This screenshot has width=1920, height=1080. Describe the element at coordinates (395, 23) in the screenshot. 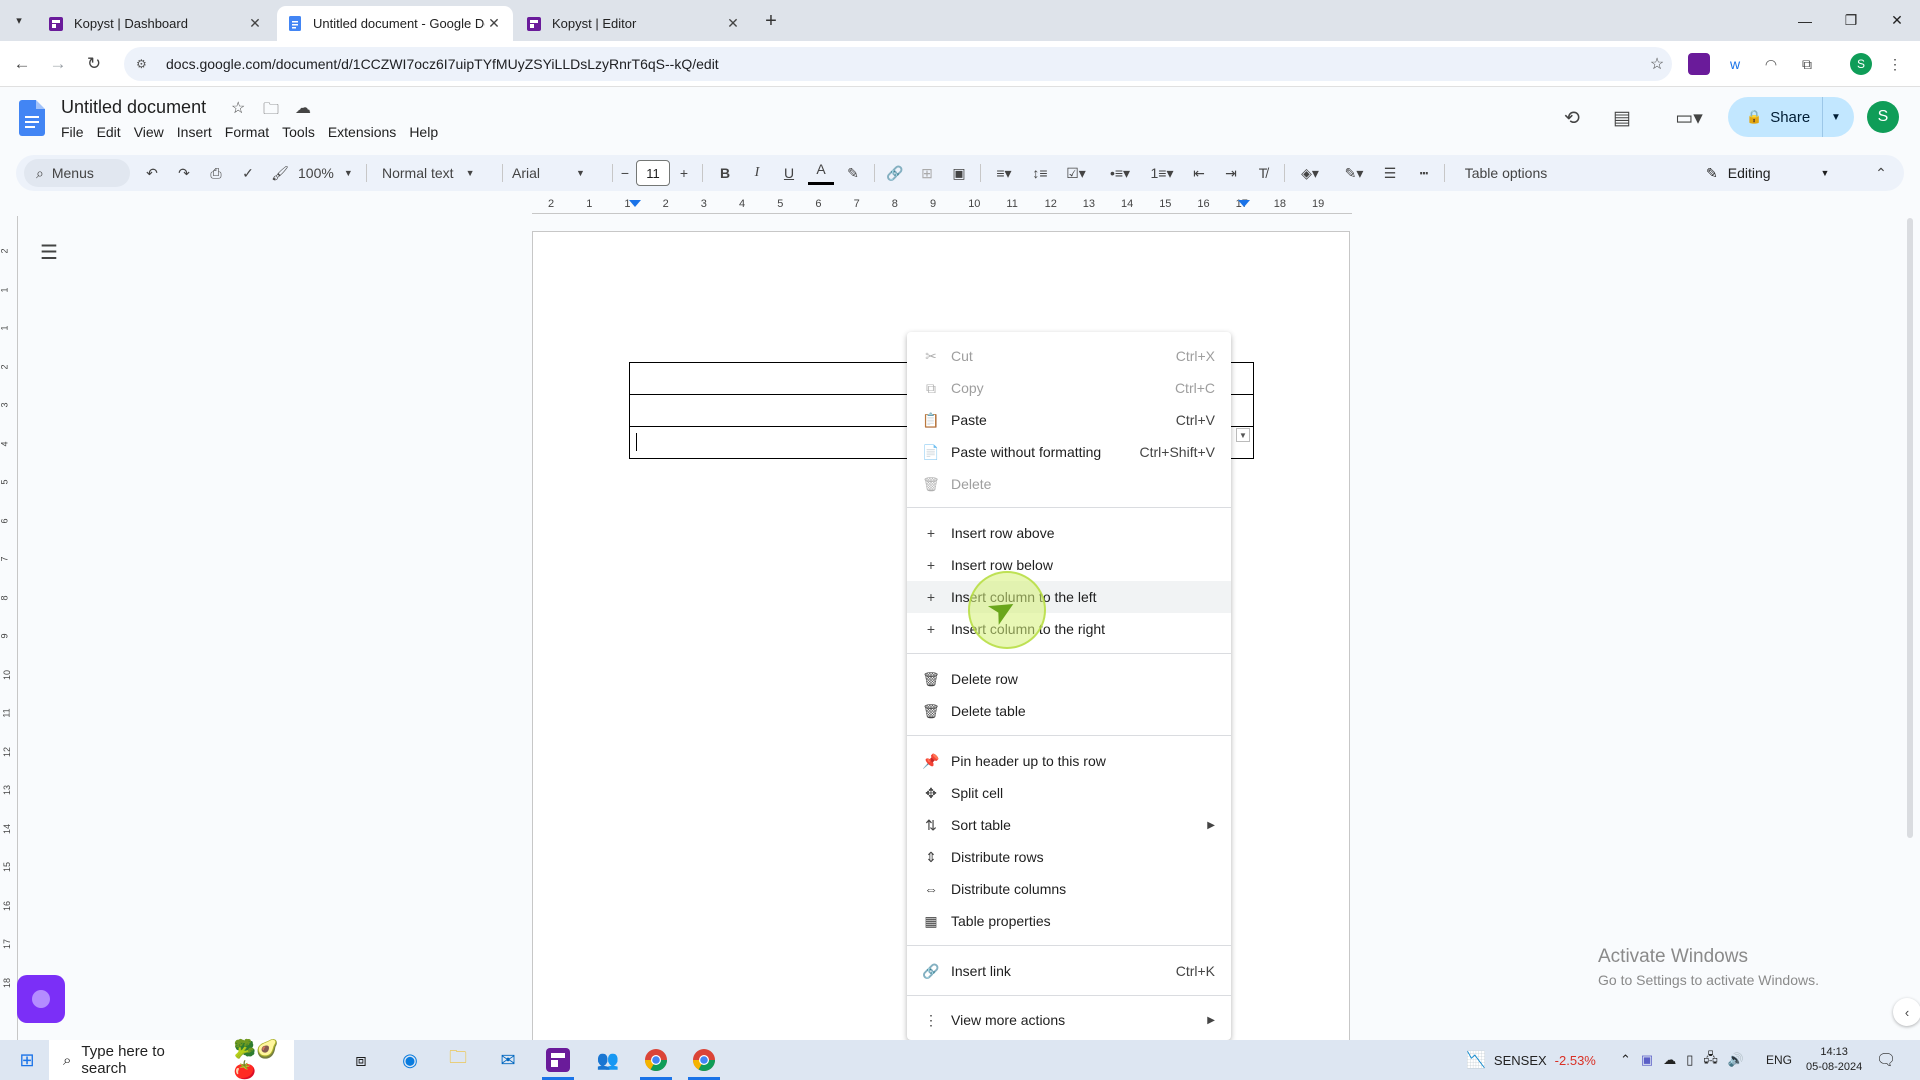

I see `tab-google-doc: Untitled document - Google Do ✕` at that location.